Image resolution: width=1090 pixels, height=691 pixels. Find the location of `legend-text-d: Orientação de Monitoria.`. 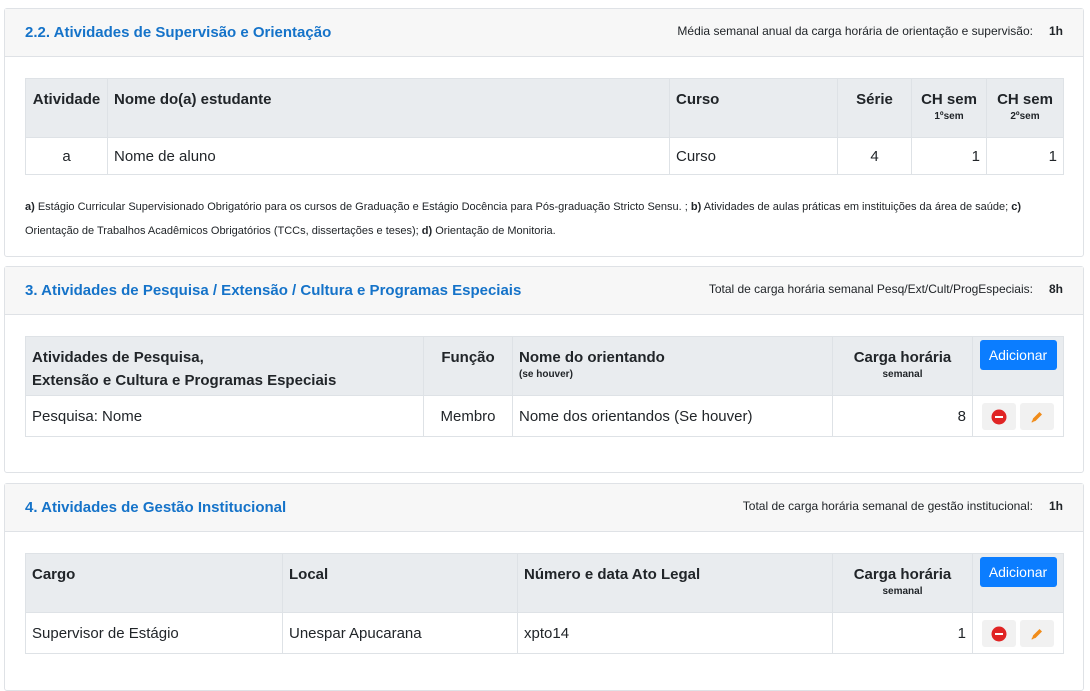

legend-text-d: Orientação de Monitoria. is located at coordinates (494, 231).